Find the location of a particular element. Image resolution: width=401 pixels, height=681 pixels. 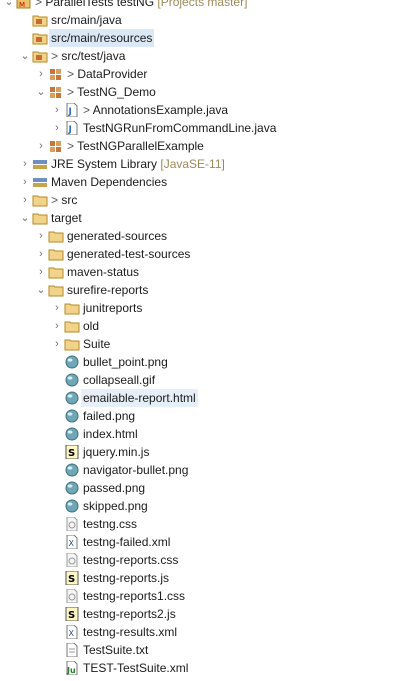

tree-item: src/main/resources is located at coordinates (200, 38).